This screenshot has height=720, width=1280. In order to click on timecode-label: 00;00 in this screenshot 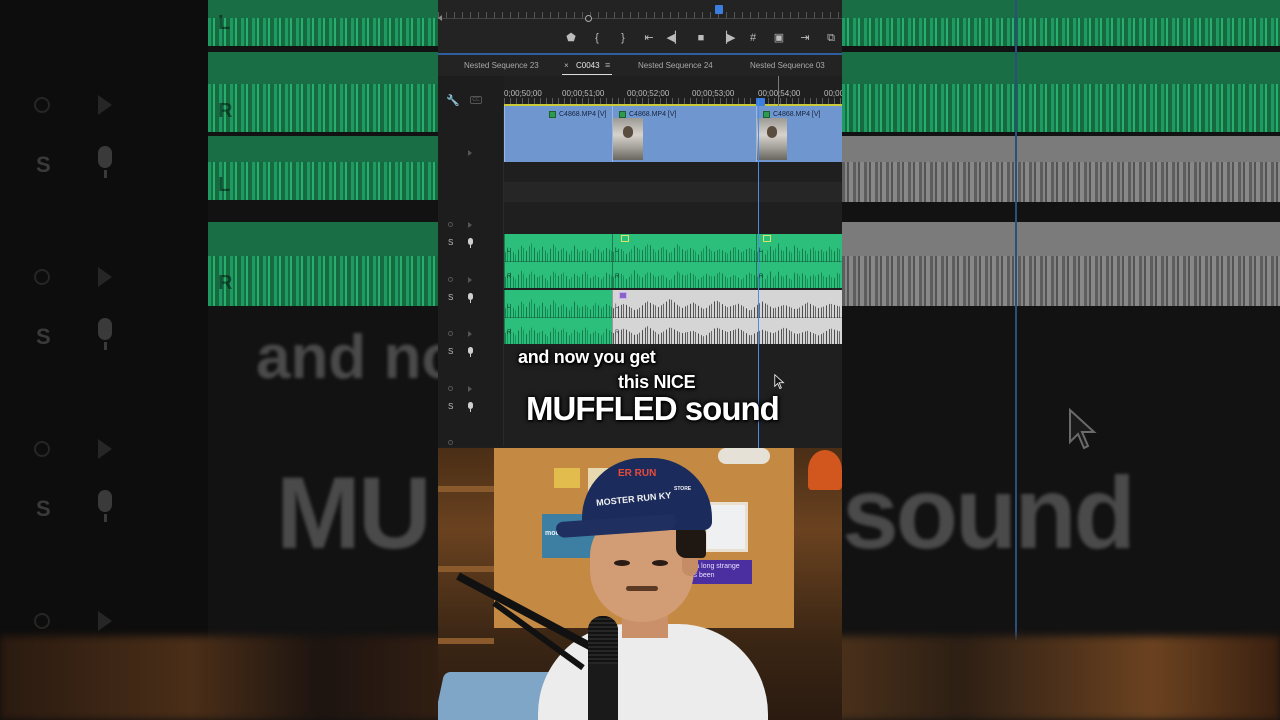, I will do `click(833, 93)`.